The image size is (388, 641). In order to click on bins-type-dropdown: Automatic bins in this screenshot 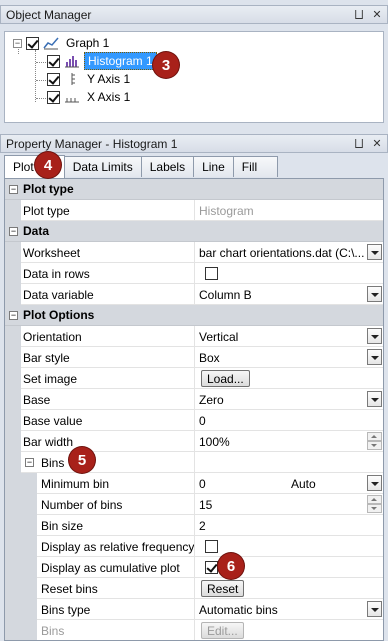, I will do `click(289, 609)`.